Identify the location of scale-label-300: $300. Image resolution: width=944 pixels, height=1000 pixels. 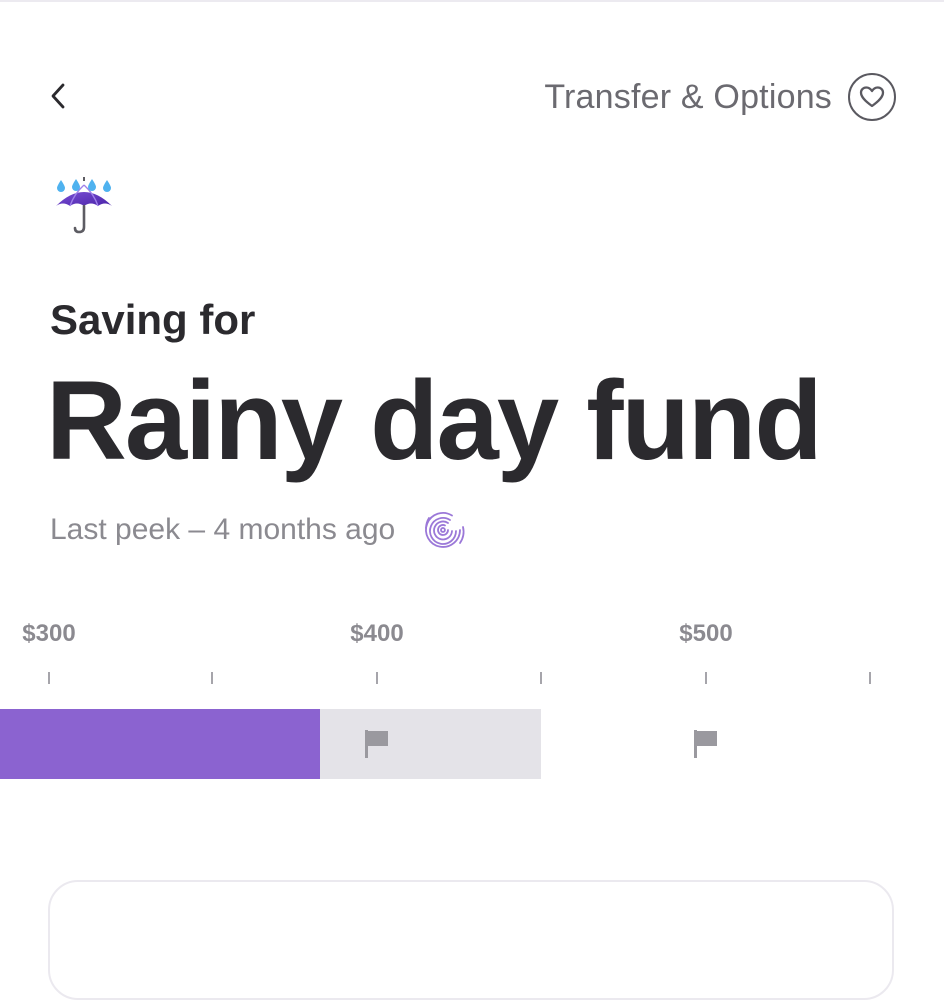
(49, 633).